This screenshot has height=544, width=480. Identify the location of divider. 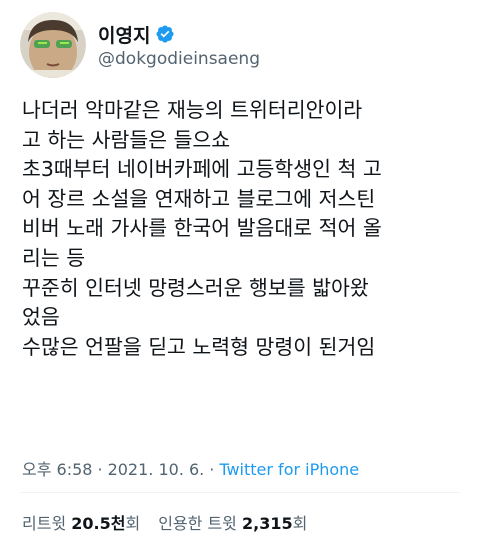
(240, 492).